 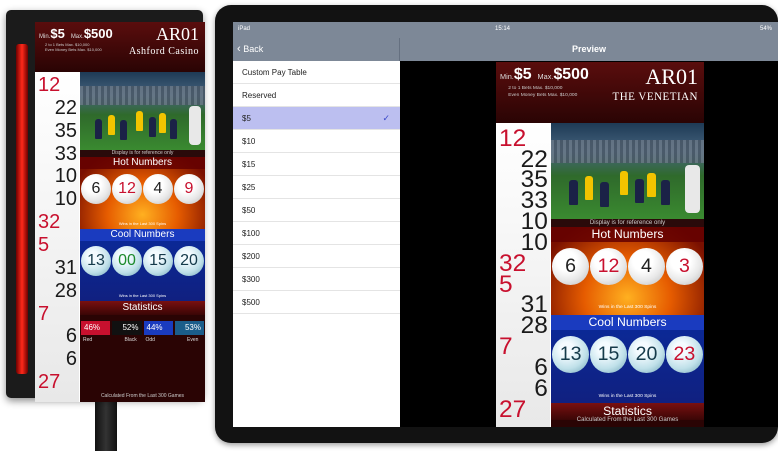 What do you see at coordinates (130, 340) in the screenshot?
I see `stat-label: Black` at bounding box center [130, 340].